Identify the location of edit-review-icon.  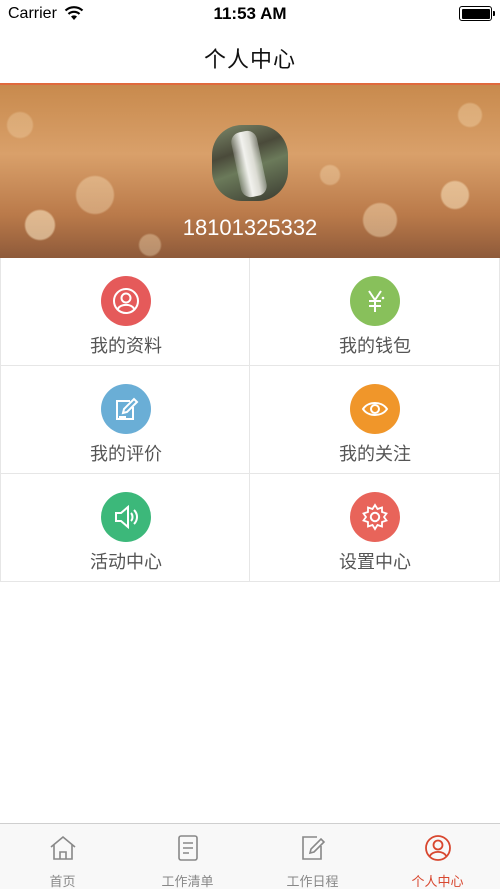
(126, 409).